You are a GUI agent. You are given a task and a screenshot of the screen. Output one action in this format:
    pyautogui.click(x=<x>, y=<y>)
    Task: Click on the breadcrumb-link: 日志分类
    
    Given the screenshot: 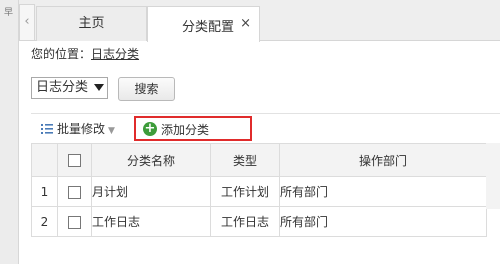 What is the action you would take?
    pyautogui.click(x=115, y=54)
    